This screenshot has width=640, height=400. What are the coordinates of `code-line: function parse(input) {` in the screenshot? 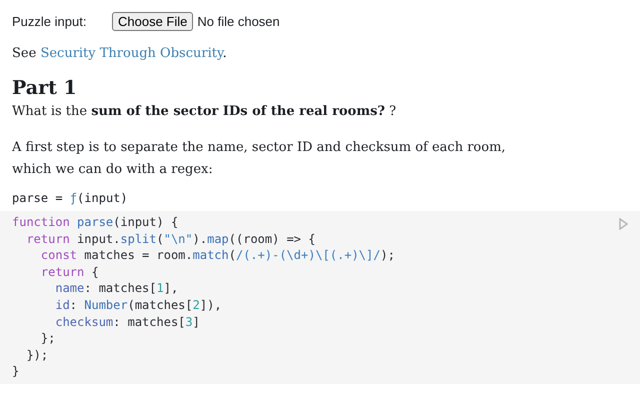 It's located at (96, 222).